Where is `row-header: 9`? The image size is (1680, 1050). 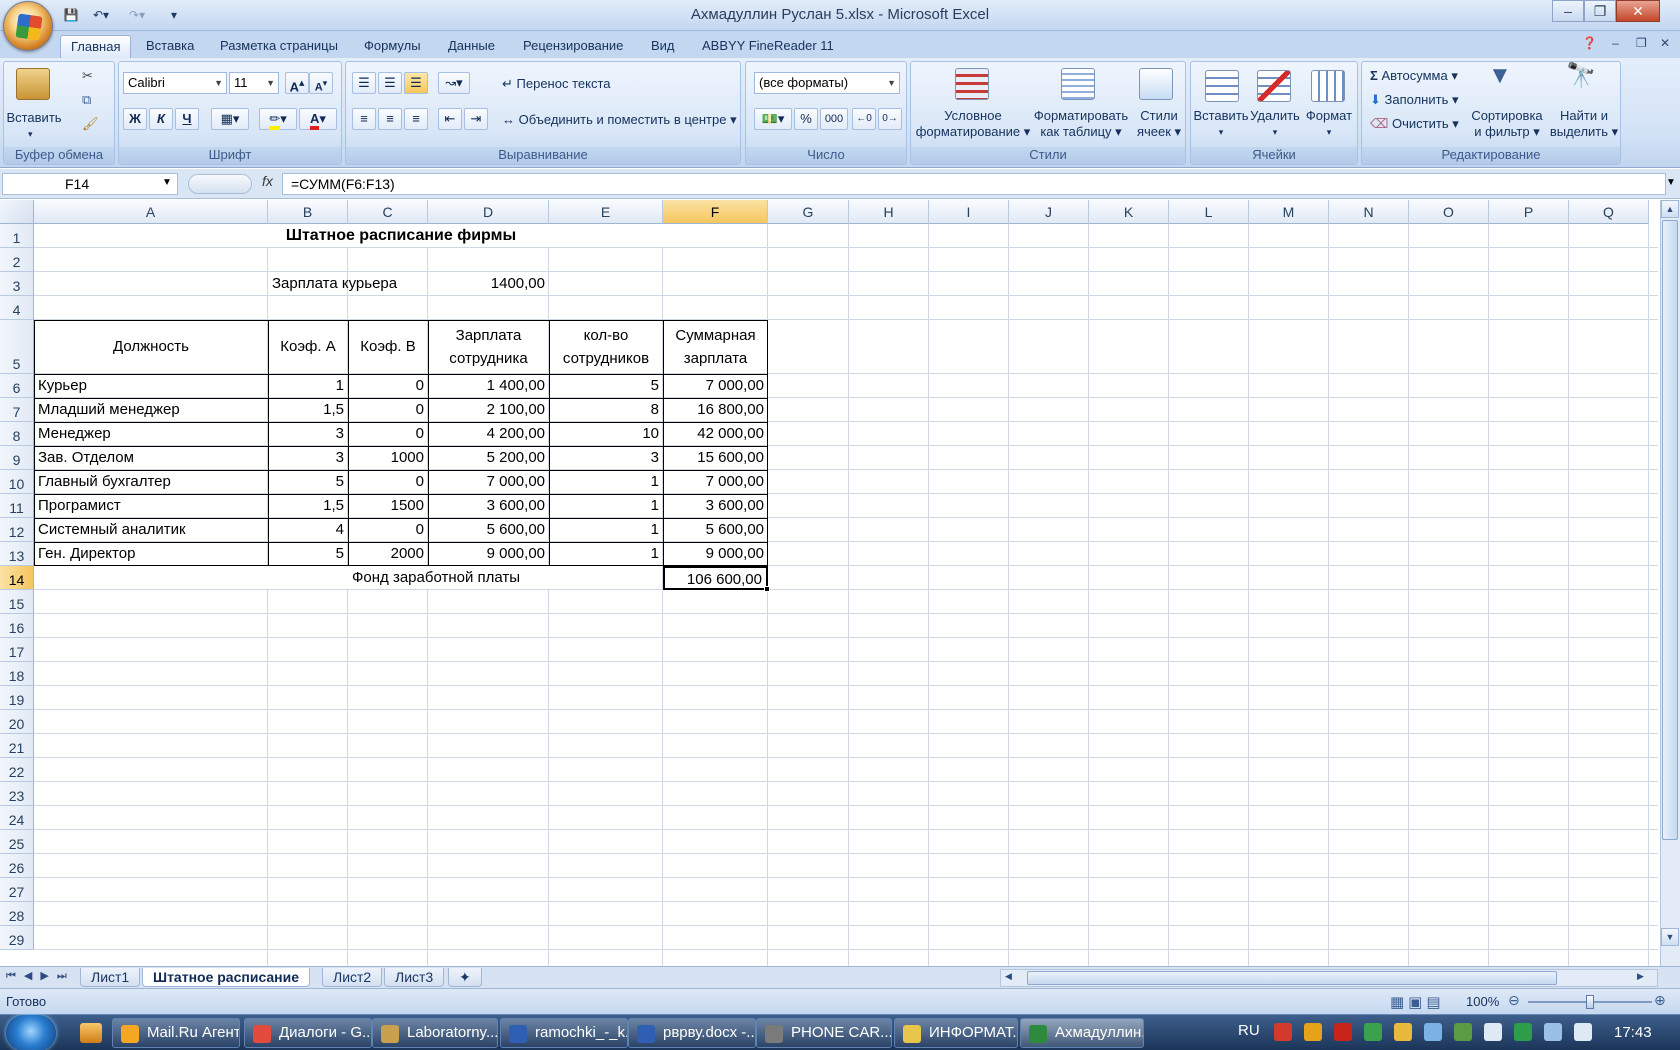
row-header: 9 is located at coordinates (17, 458).